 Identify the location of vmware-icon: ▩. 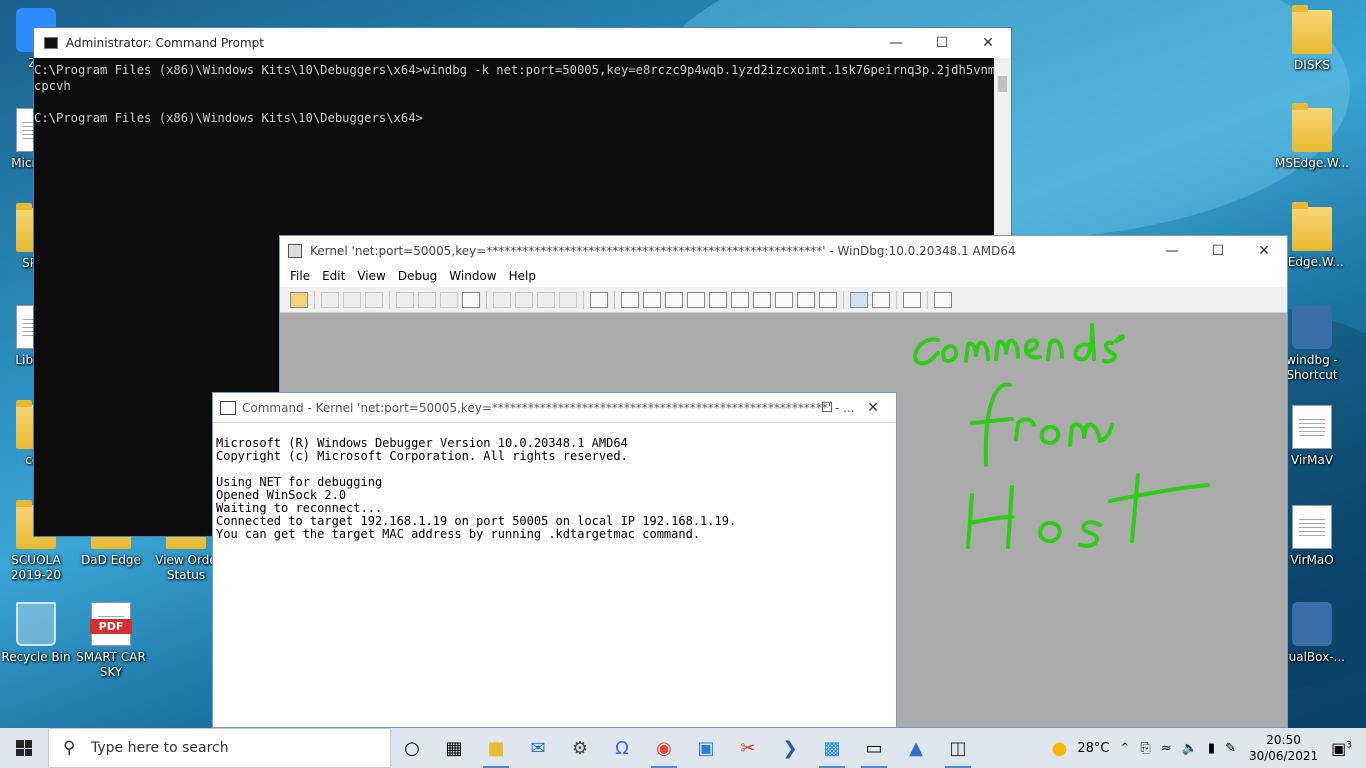
(832, 748).